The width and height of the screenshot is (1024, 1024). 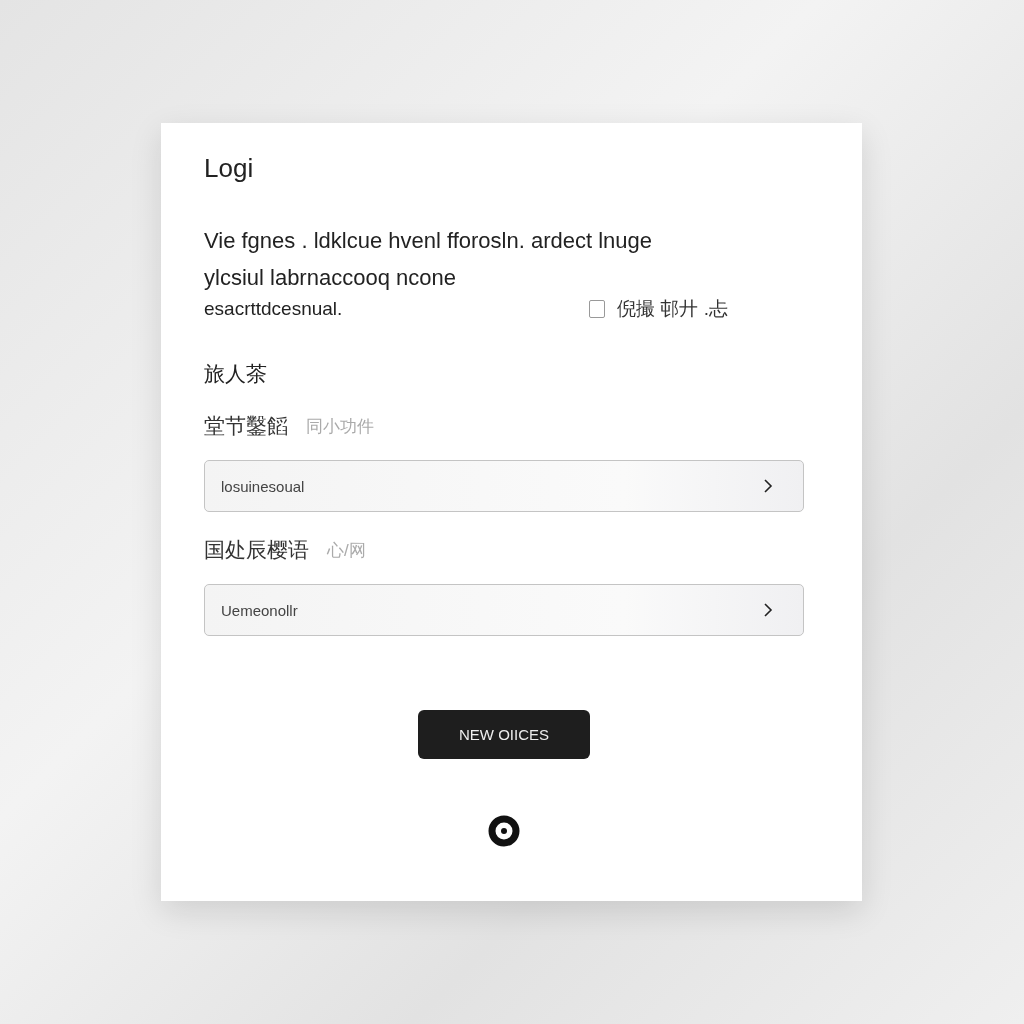 What do you see at coordinates (236, 374) in the screenshot?
I see `section-title: 旅人茶` at bounding box center [236, 374].